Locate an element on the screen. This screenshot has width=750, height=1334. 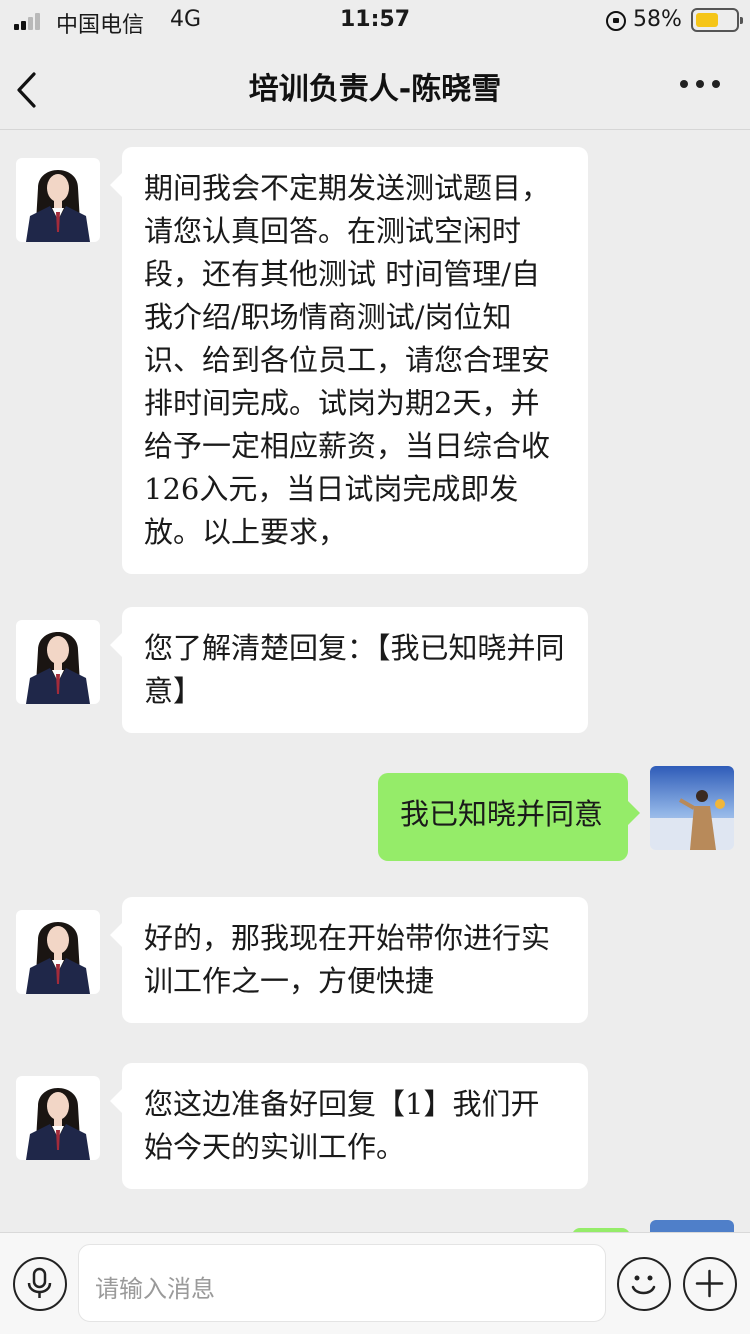
smiley-icon is located at coordinates (643, 1285).